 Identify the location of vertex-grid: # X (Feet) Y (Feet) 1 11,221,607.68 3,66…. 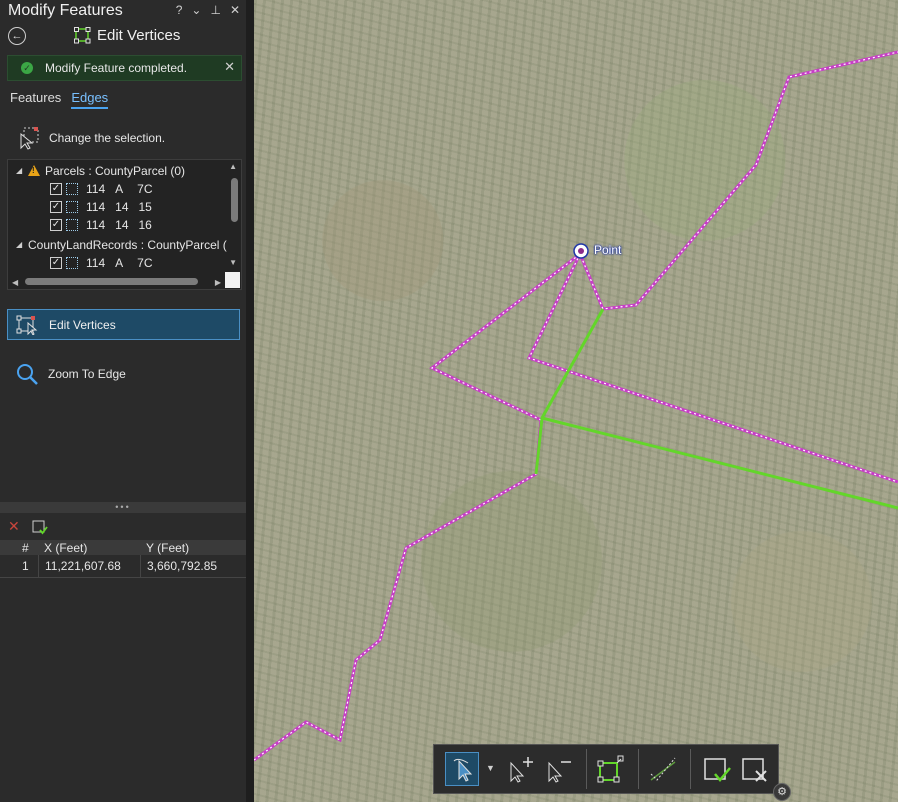
(123, 559).